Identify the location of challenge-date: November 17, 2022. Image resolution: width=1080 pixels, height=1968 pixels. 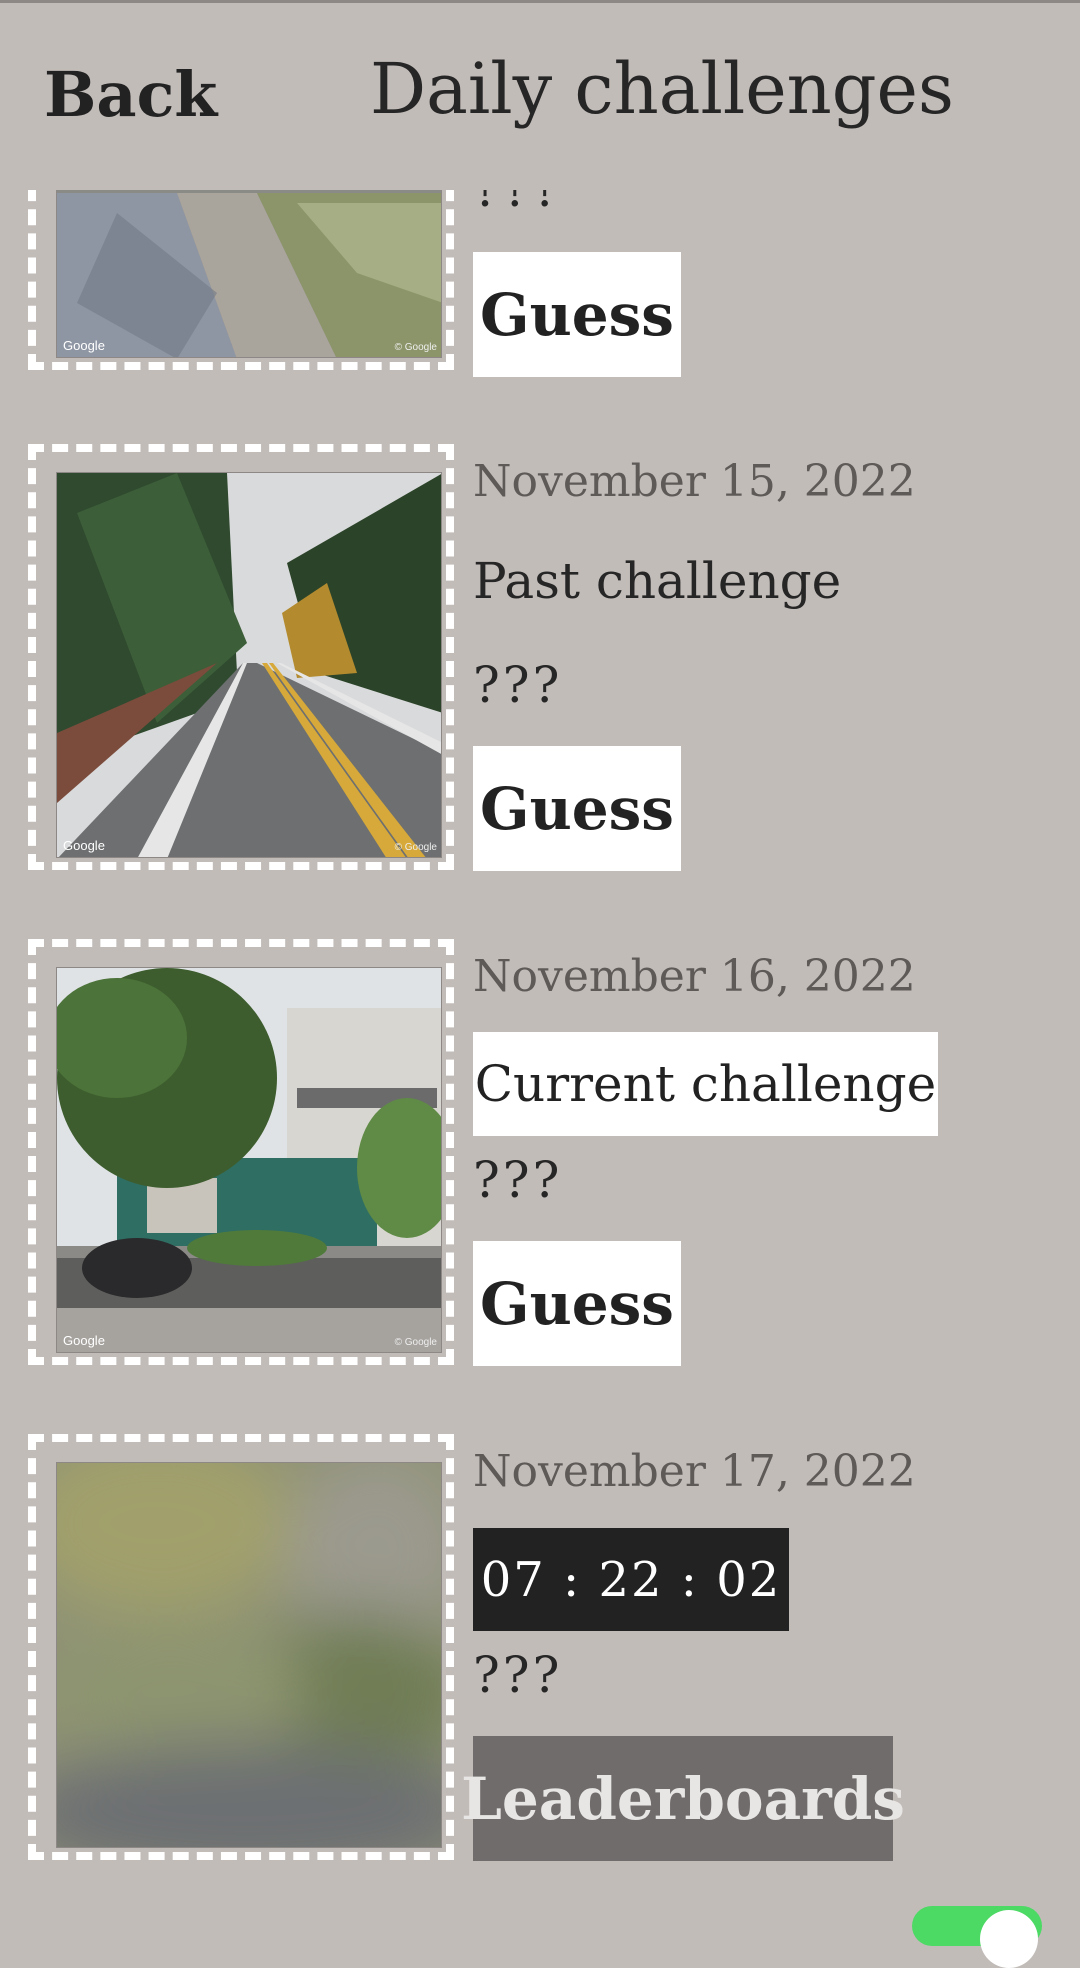
(694, 1471).